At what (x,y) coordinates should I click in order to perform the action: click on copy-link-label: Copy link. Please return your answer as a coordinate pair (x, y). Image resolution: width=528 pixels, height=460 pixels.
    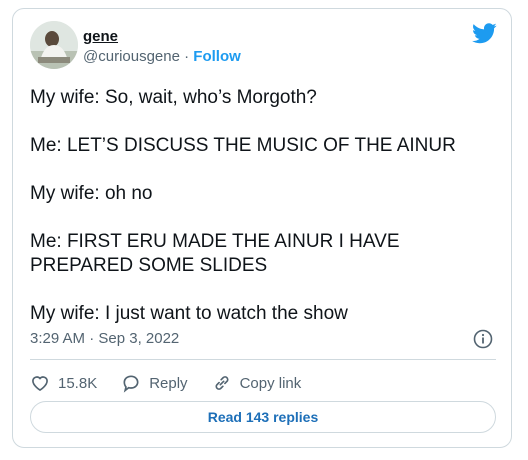
    Looking at the image, I should click on (270, 383).